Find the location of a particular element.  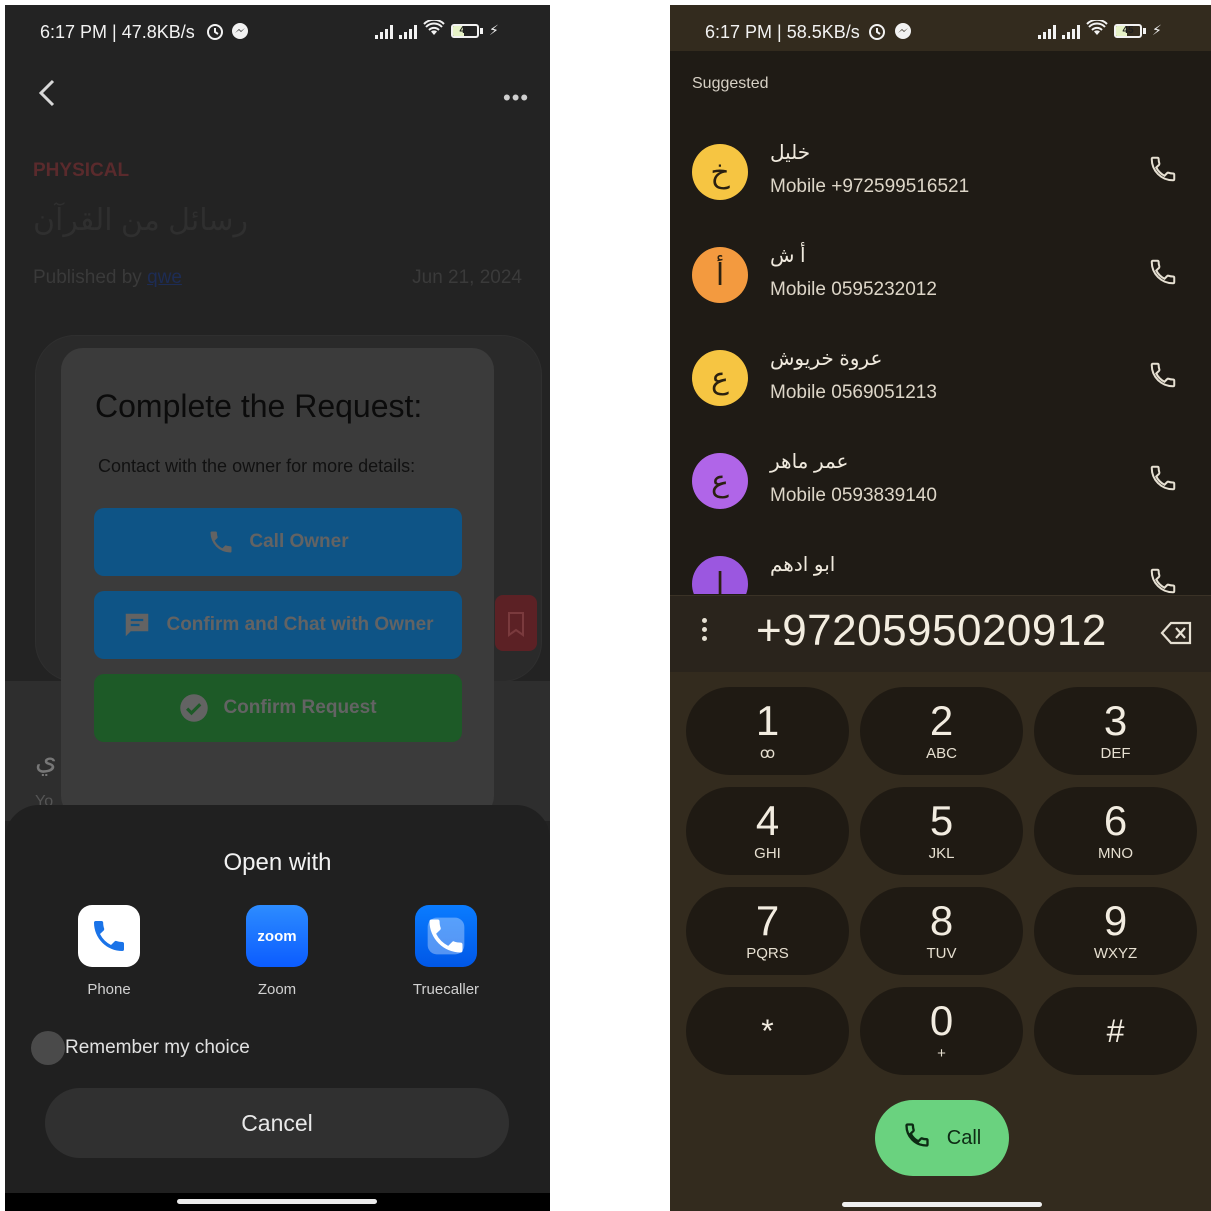

contact-row: ع عمر ماهر Mobile 0593839140 is located at coordinates (940, 499).